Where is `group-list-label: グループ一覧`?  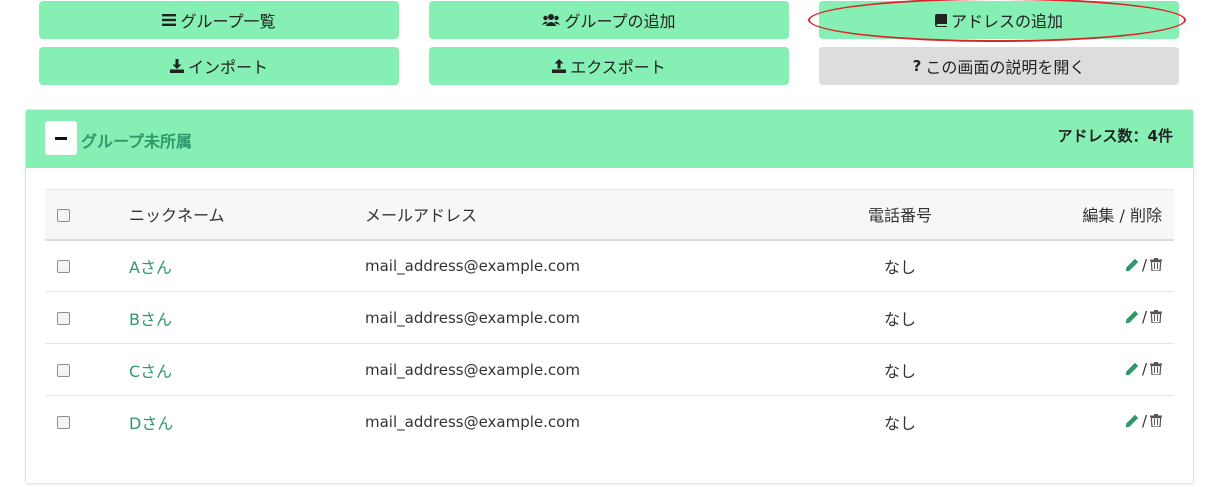 group-list-label: グループ一覧 is located at coordinates (228, 21).